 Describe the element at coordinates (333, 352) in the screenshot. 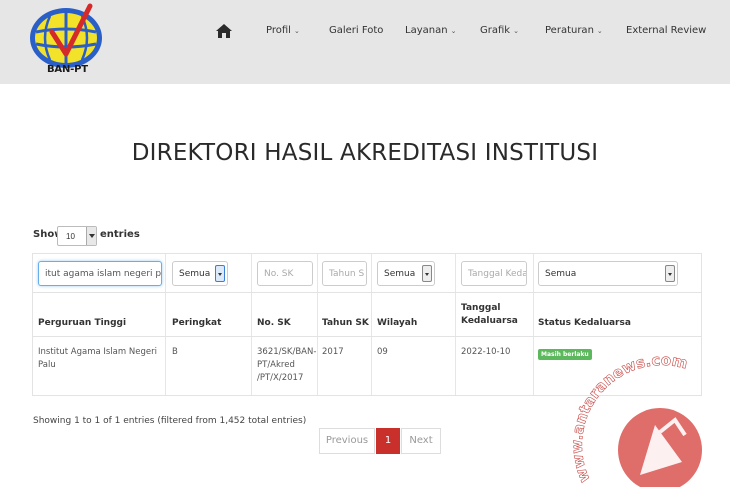

I see `cell-tahun-sk: 2017` at that location.